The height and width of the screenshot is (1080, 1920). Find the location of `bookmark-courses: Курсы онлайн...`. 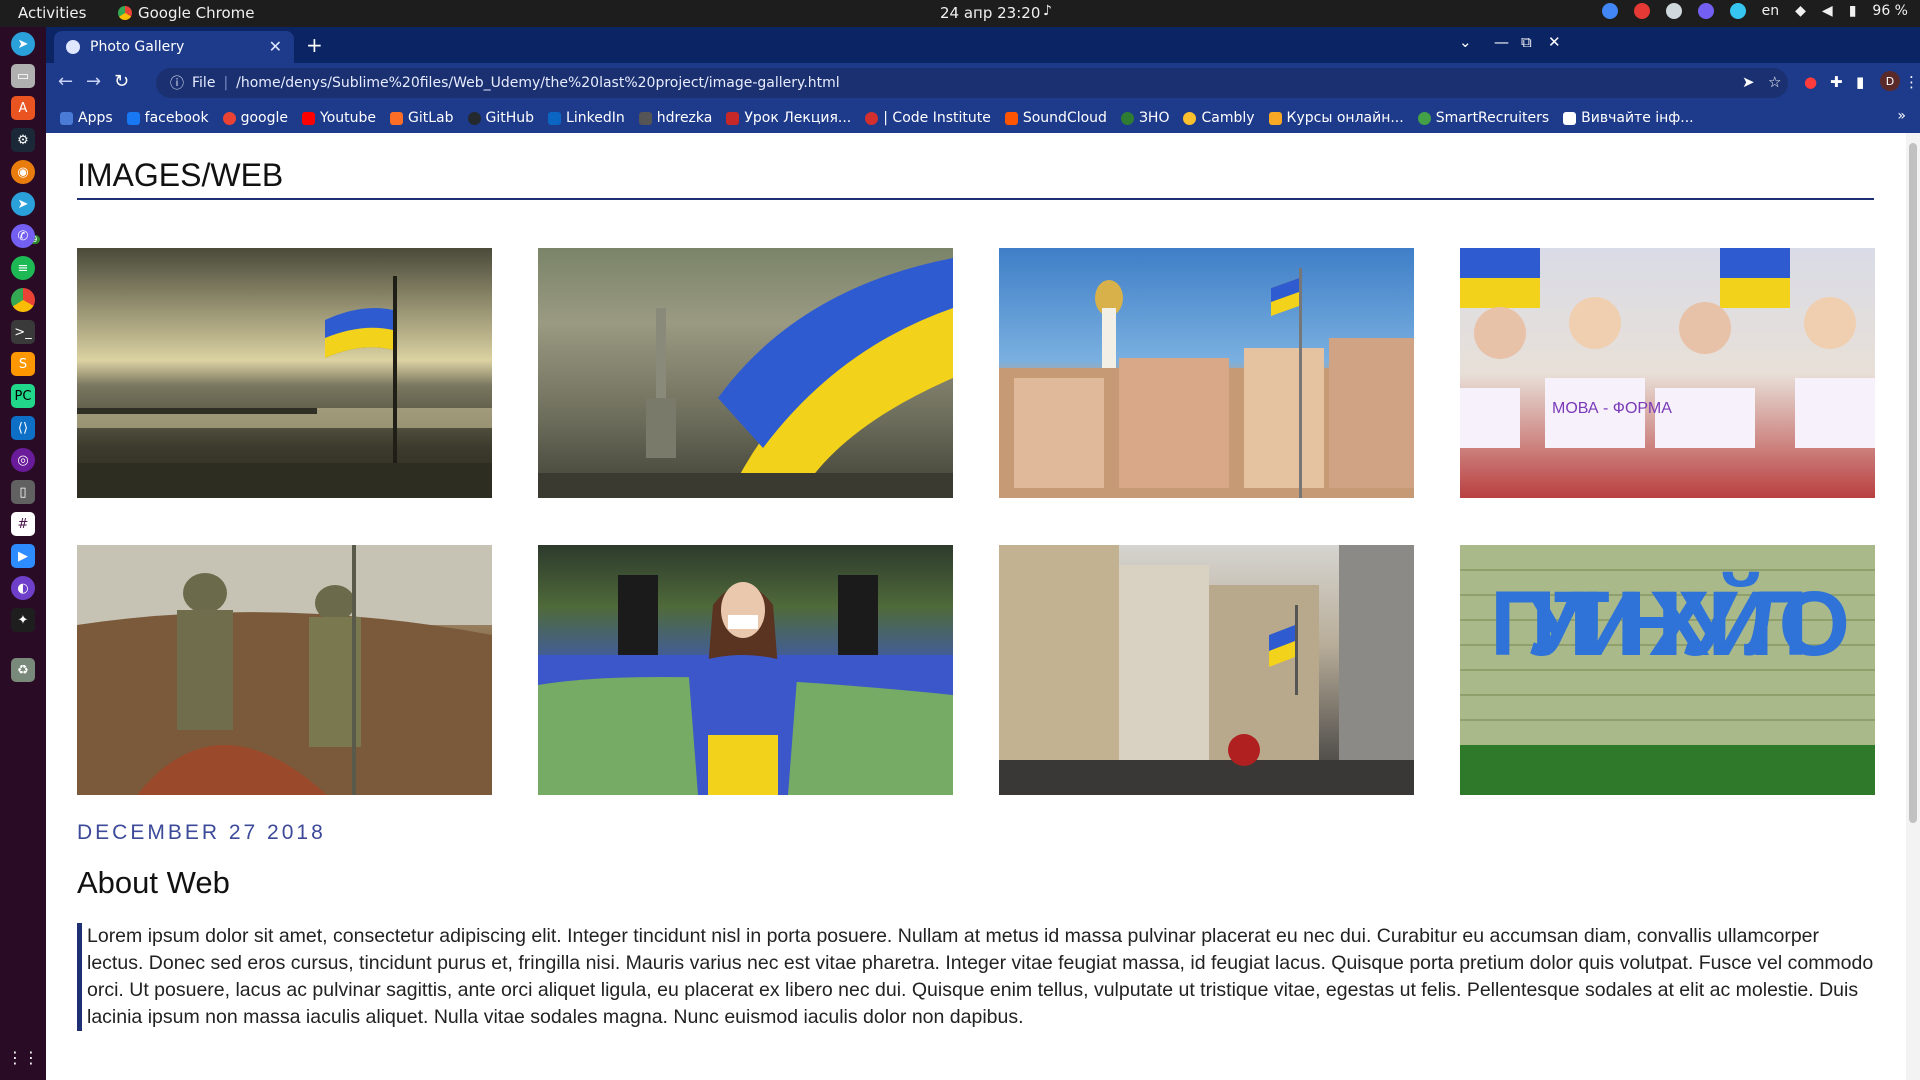

bookmark-courses: Курсы онлайн... is located at coordinates (1336, 118).